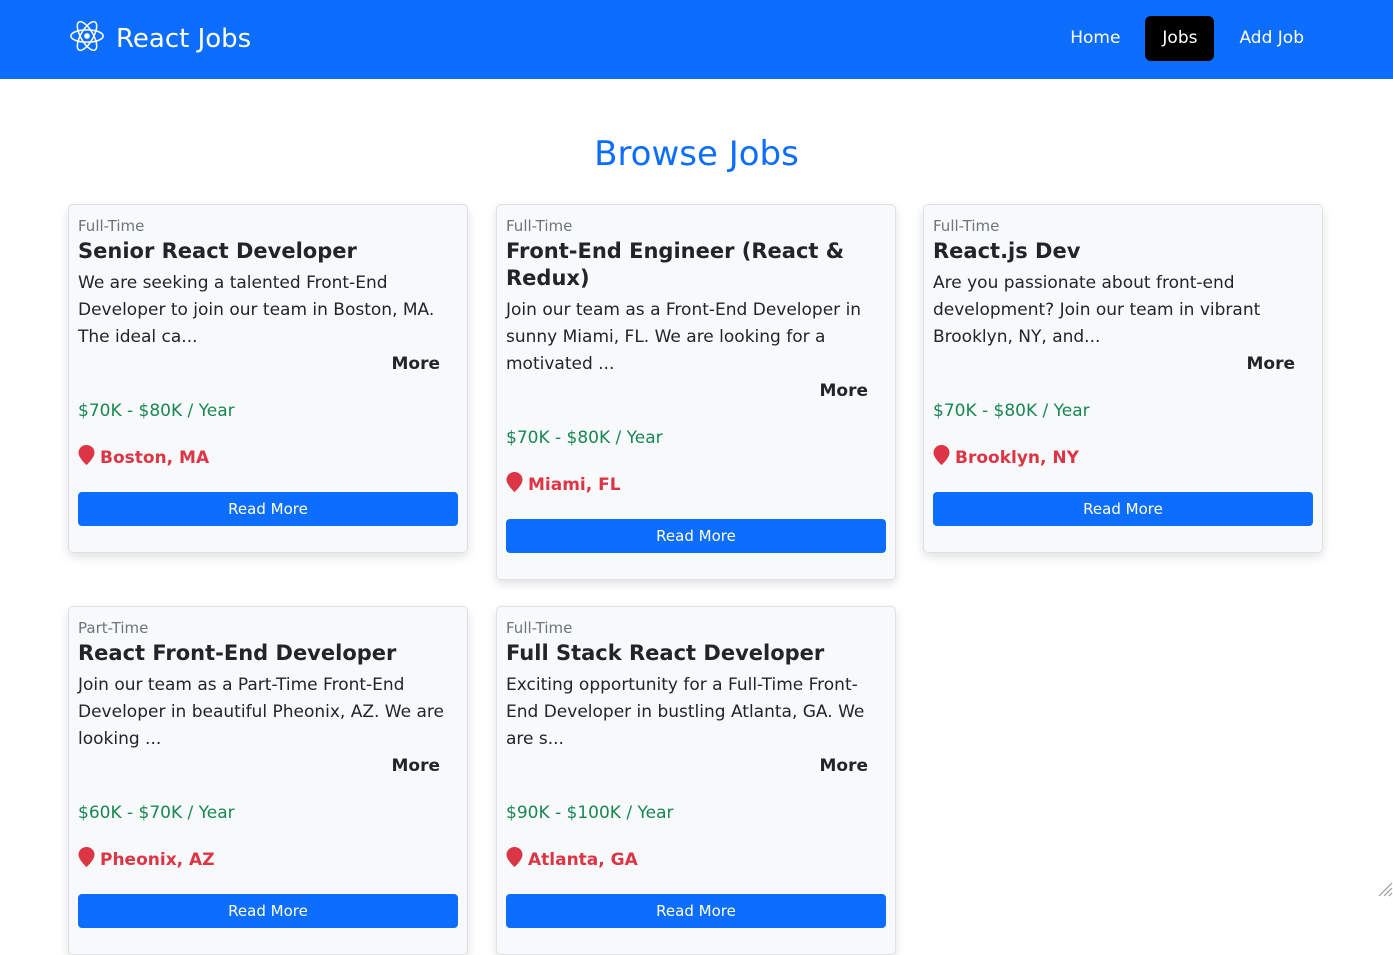 Image resolution: width=1393 pixels, height=955 pixels. I want to click on job-title: Senior React Developer, so click(268, 251).